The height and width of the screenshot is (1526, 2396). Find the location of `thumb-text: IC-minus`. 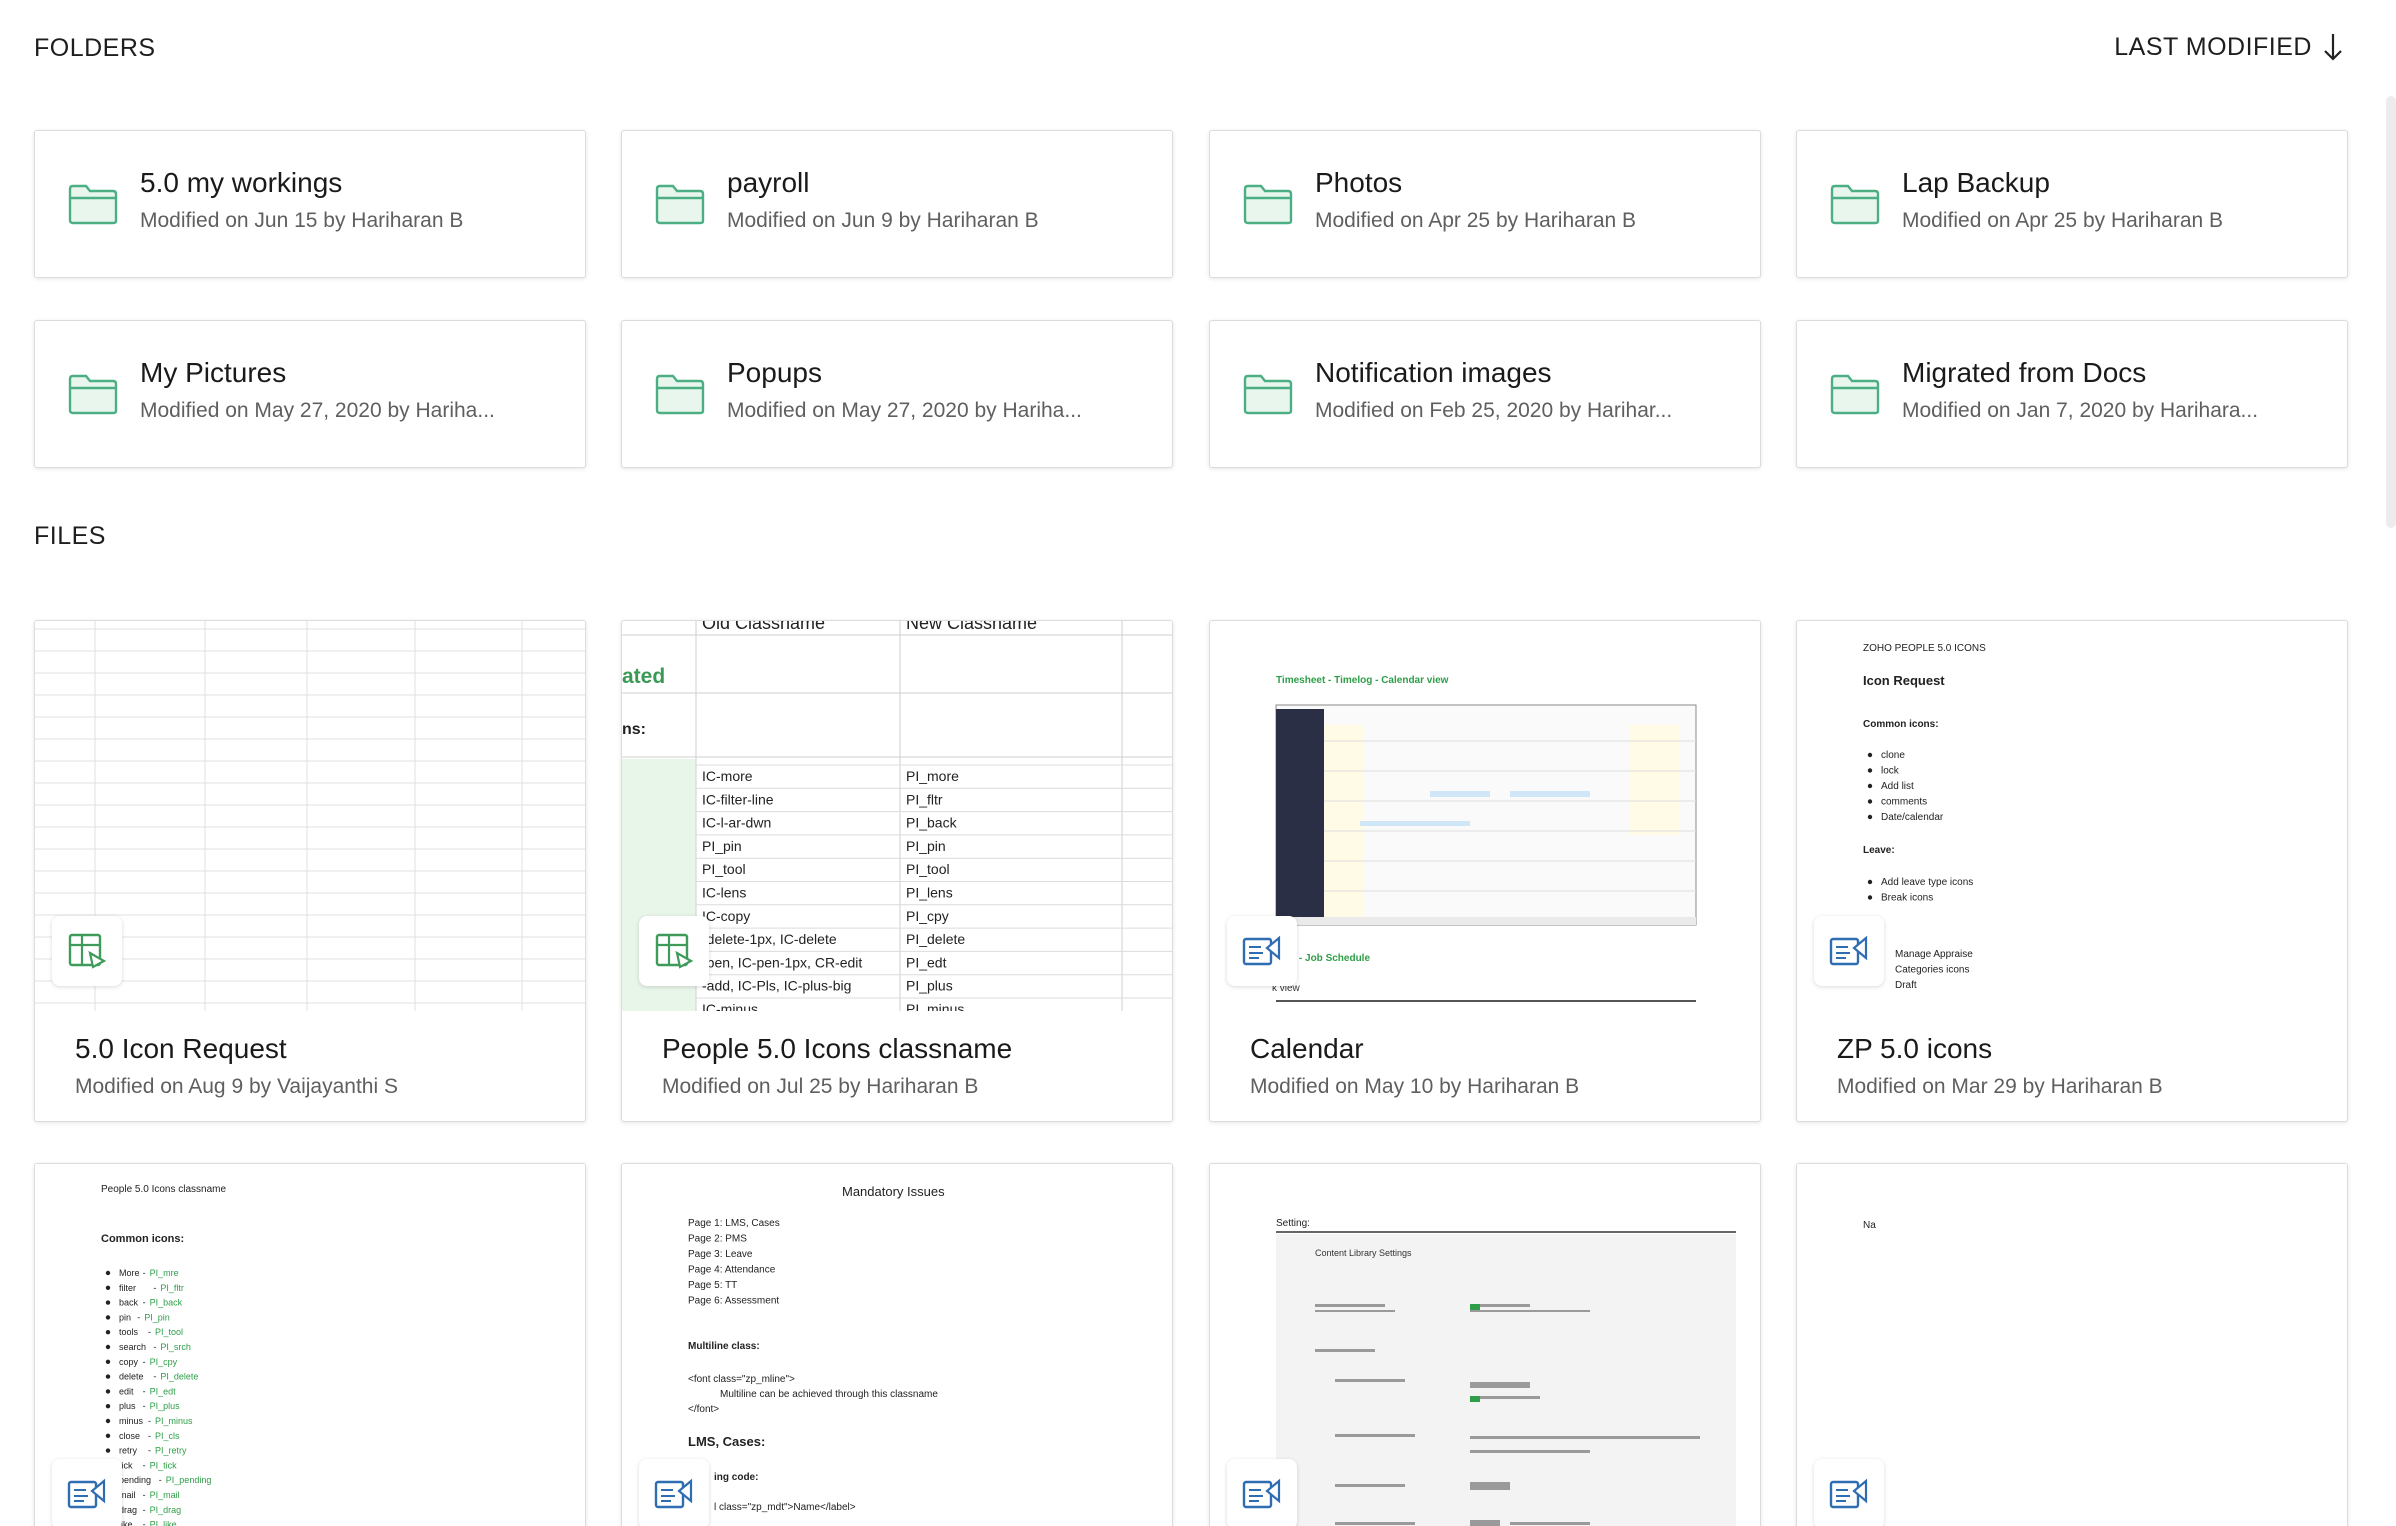

thumb-text: IC-minus is located at coordinates (730, 1006).